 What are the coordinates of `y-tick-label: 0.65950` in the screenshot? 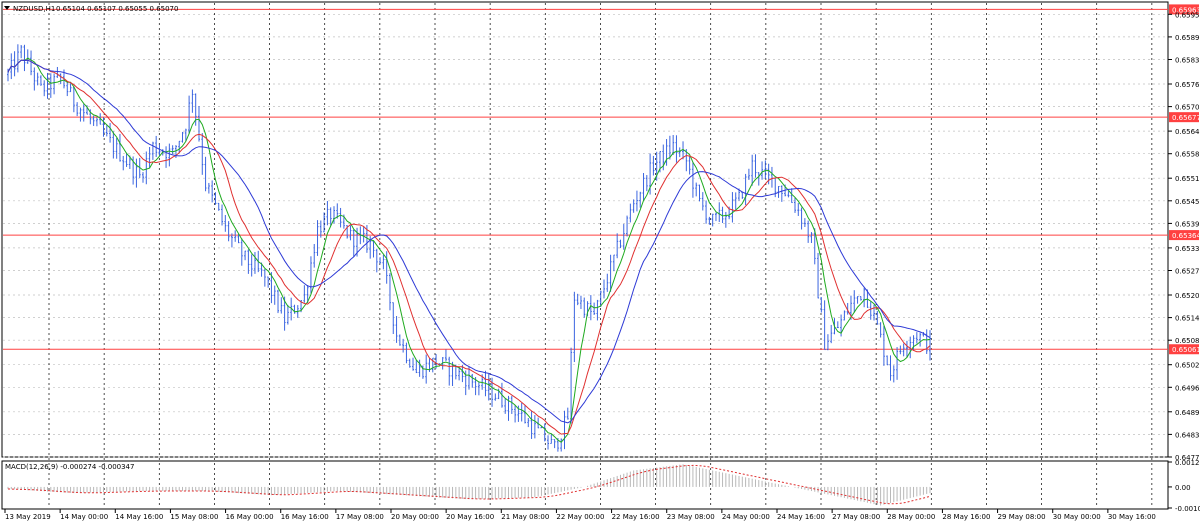 It's located at (1187, 15).